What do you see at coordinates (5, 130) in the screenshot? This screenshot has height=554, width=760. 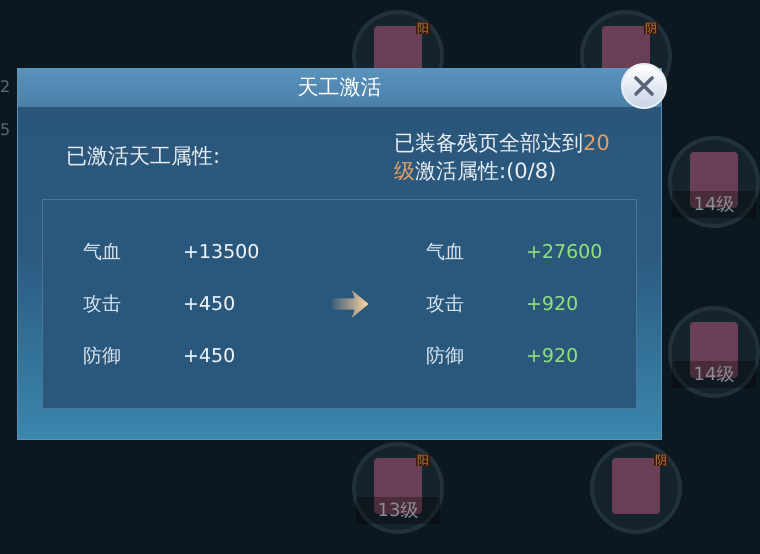 I see `side-number: 5` at bounding box center [5, 130].